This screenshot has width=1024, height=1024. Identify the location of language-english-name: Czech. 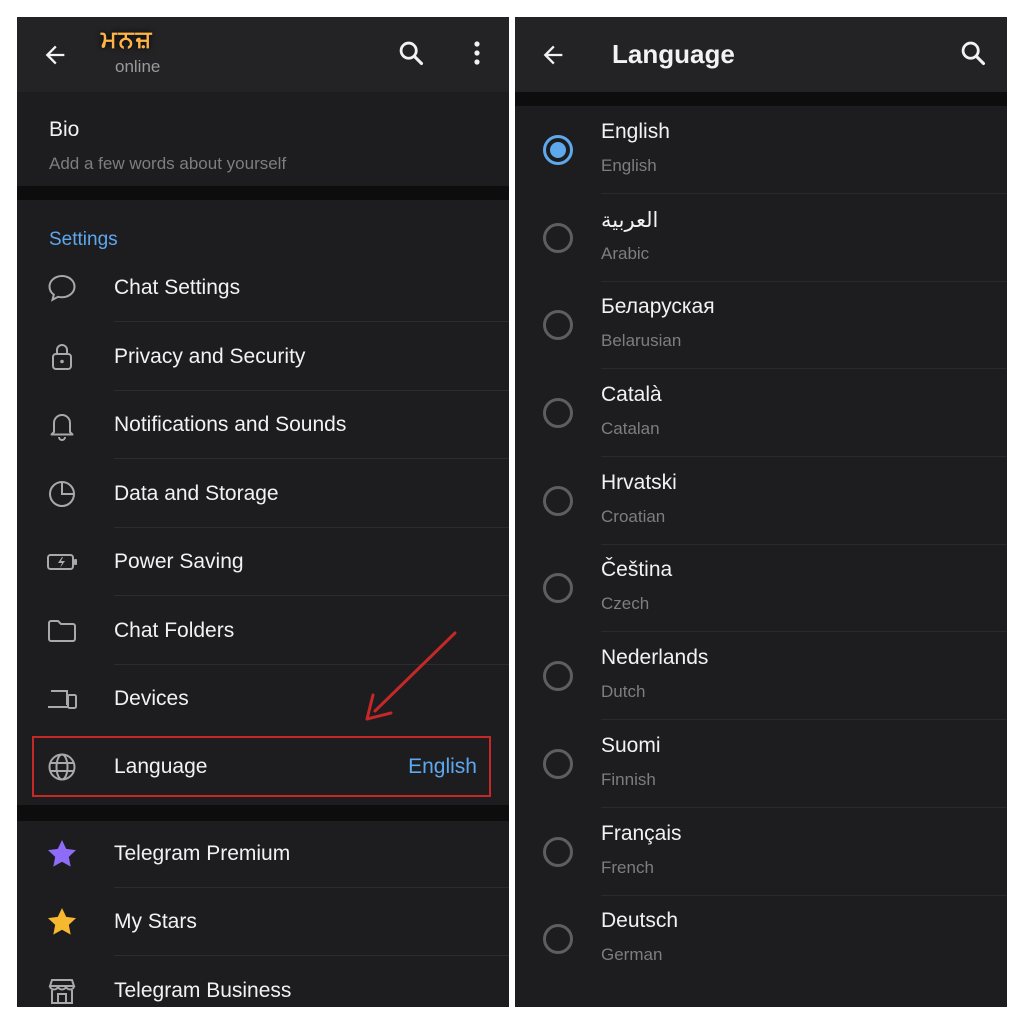
(625, 603).